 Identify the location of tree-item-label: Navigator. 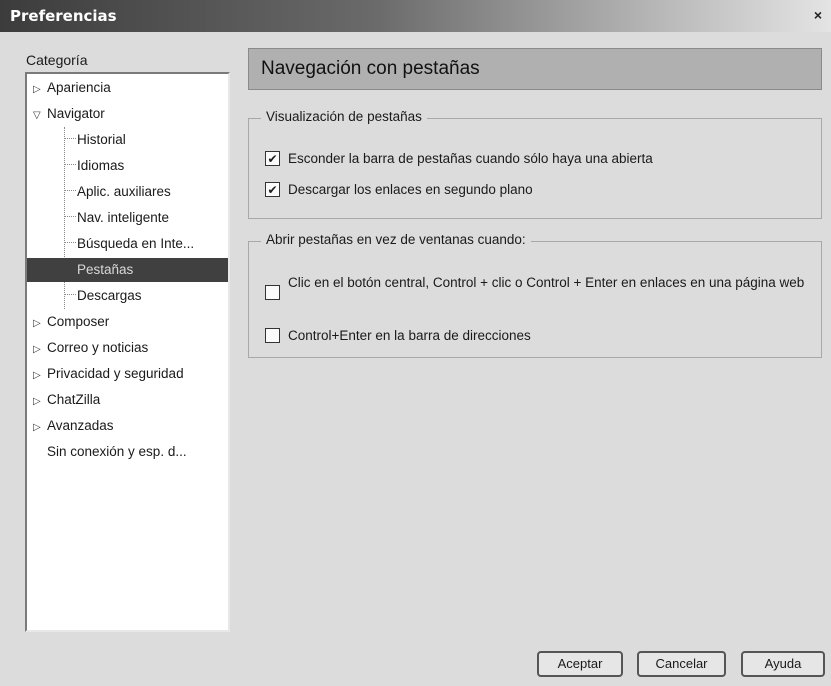
(76, 113).